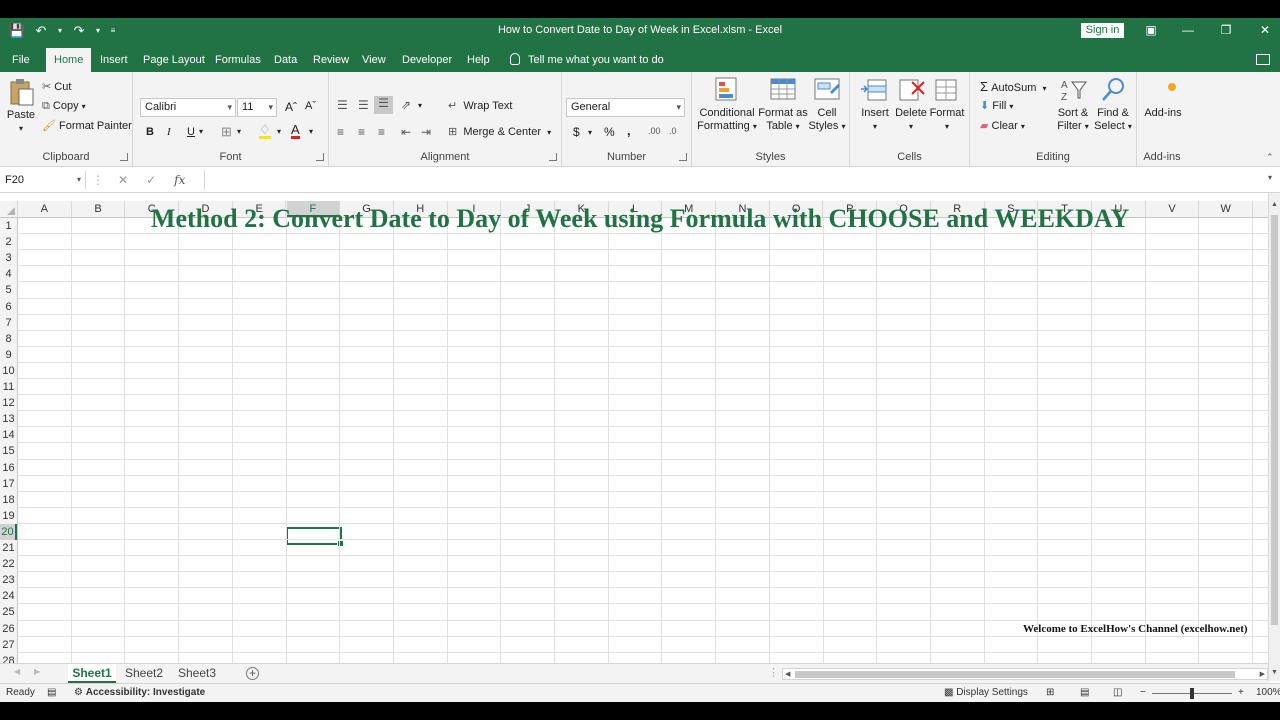 The image size is (1280, 720). Describe the element at coordinates (238, 60) in the screenshot. I see `tab-formulas: Formulas` at that location.